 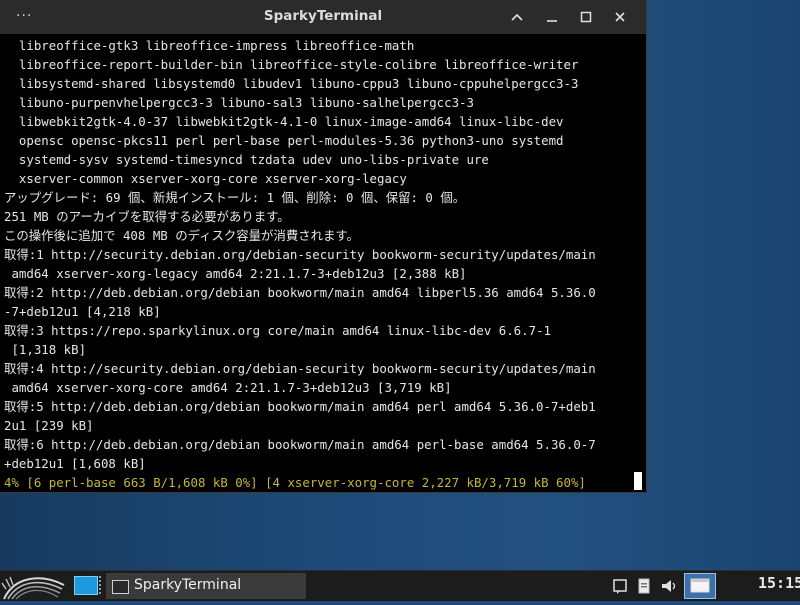 I want to click on taskbar: SparkyTerminal 15:15, so click(x=400, y=585).